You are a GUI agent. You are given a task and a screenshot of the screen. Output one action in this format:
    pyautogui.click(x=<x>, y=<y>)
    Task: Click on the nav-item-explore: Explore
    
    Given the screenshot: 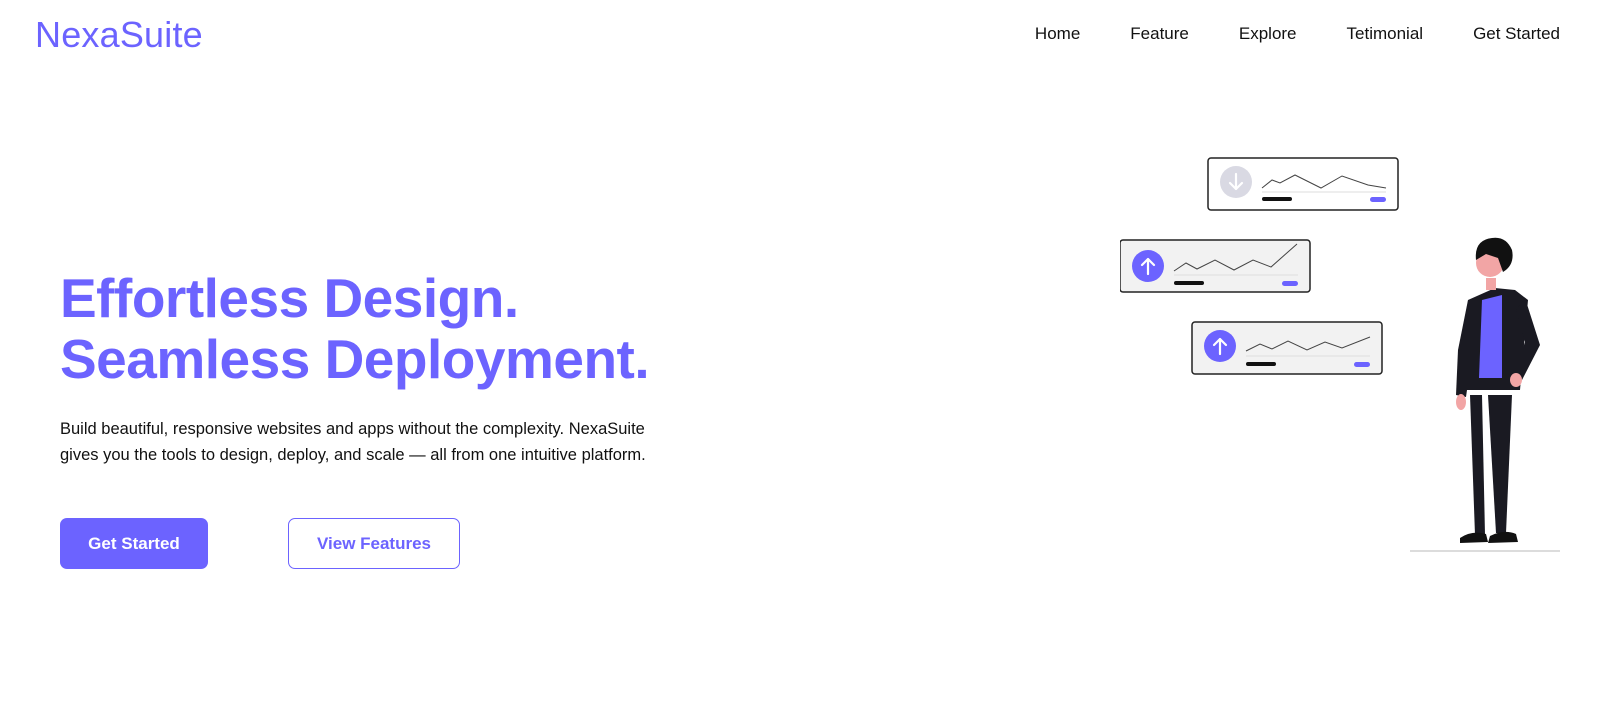 What is the action you would take?
    pyautogui.click(x=1268, y=34)
    